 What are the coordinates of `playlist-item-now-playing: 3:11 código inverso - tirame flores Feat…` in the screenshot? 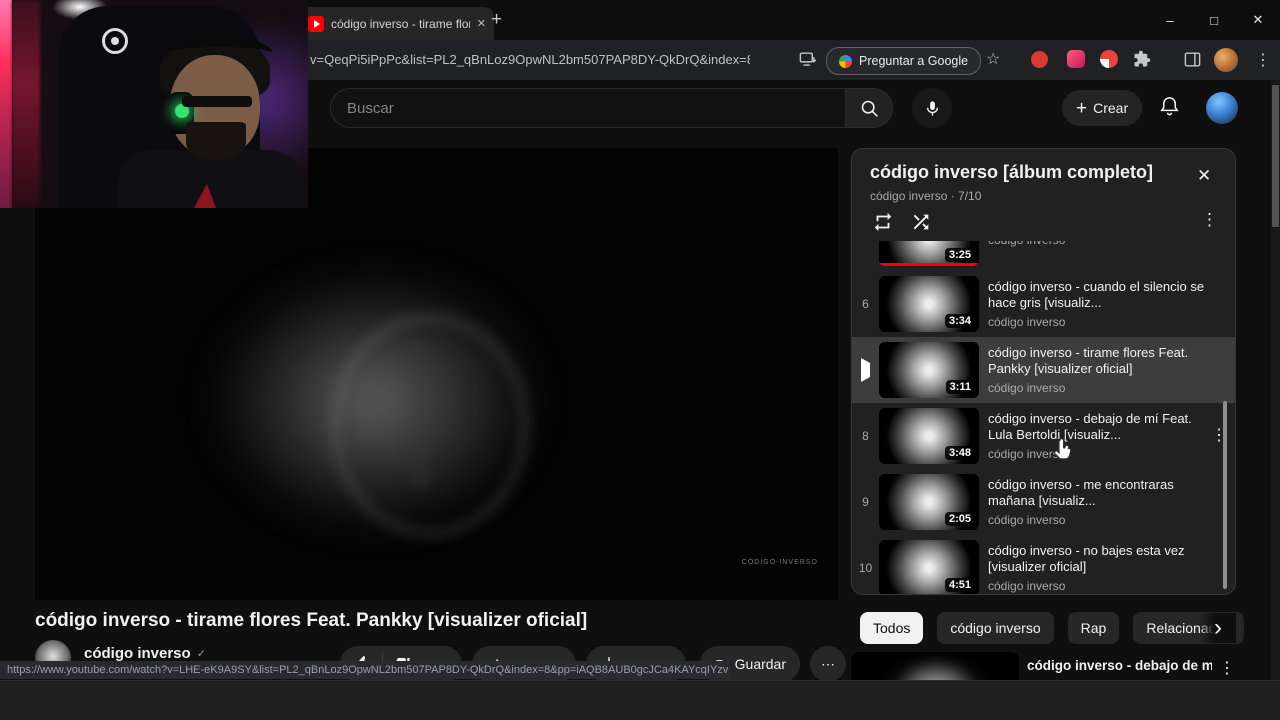 It's located at (1043, 370).